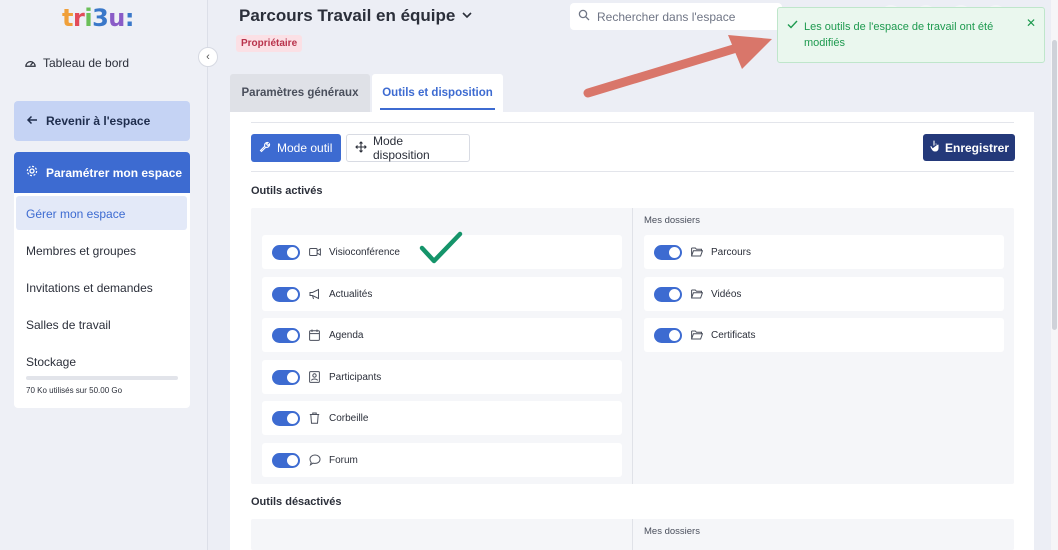 This screenshot has width=1058, height=550. I want to click on role-badge: Propriétaire, so click(269, 43).